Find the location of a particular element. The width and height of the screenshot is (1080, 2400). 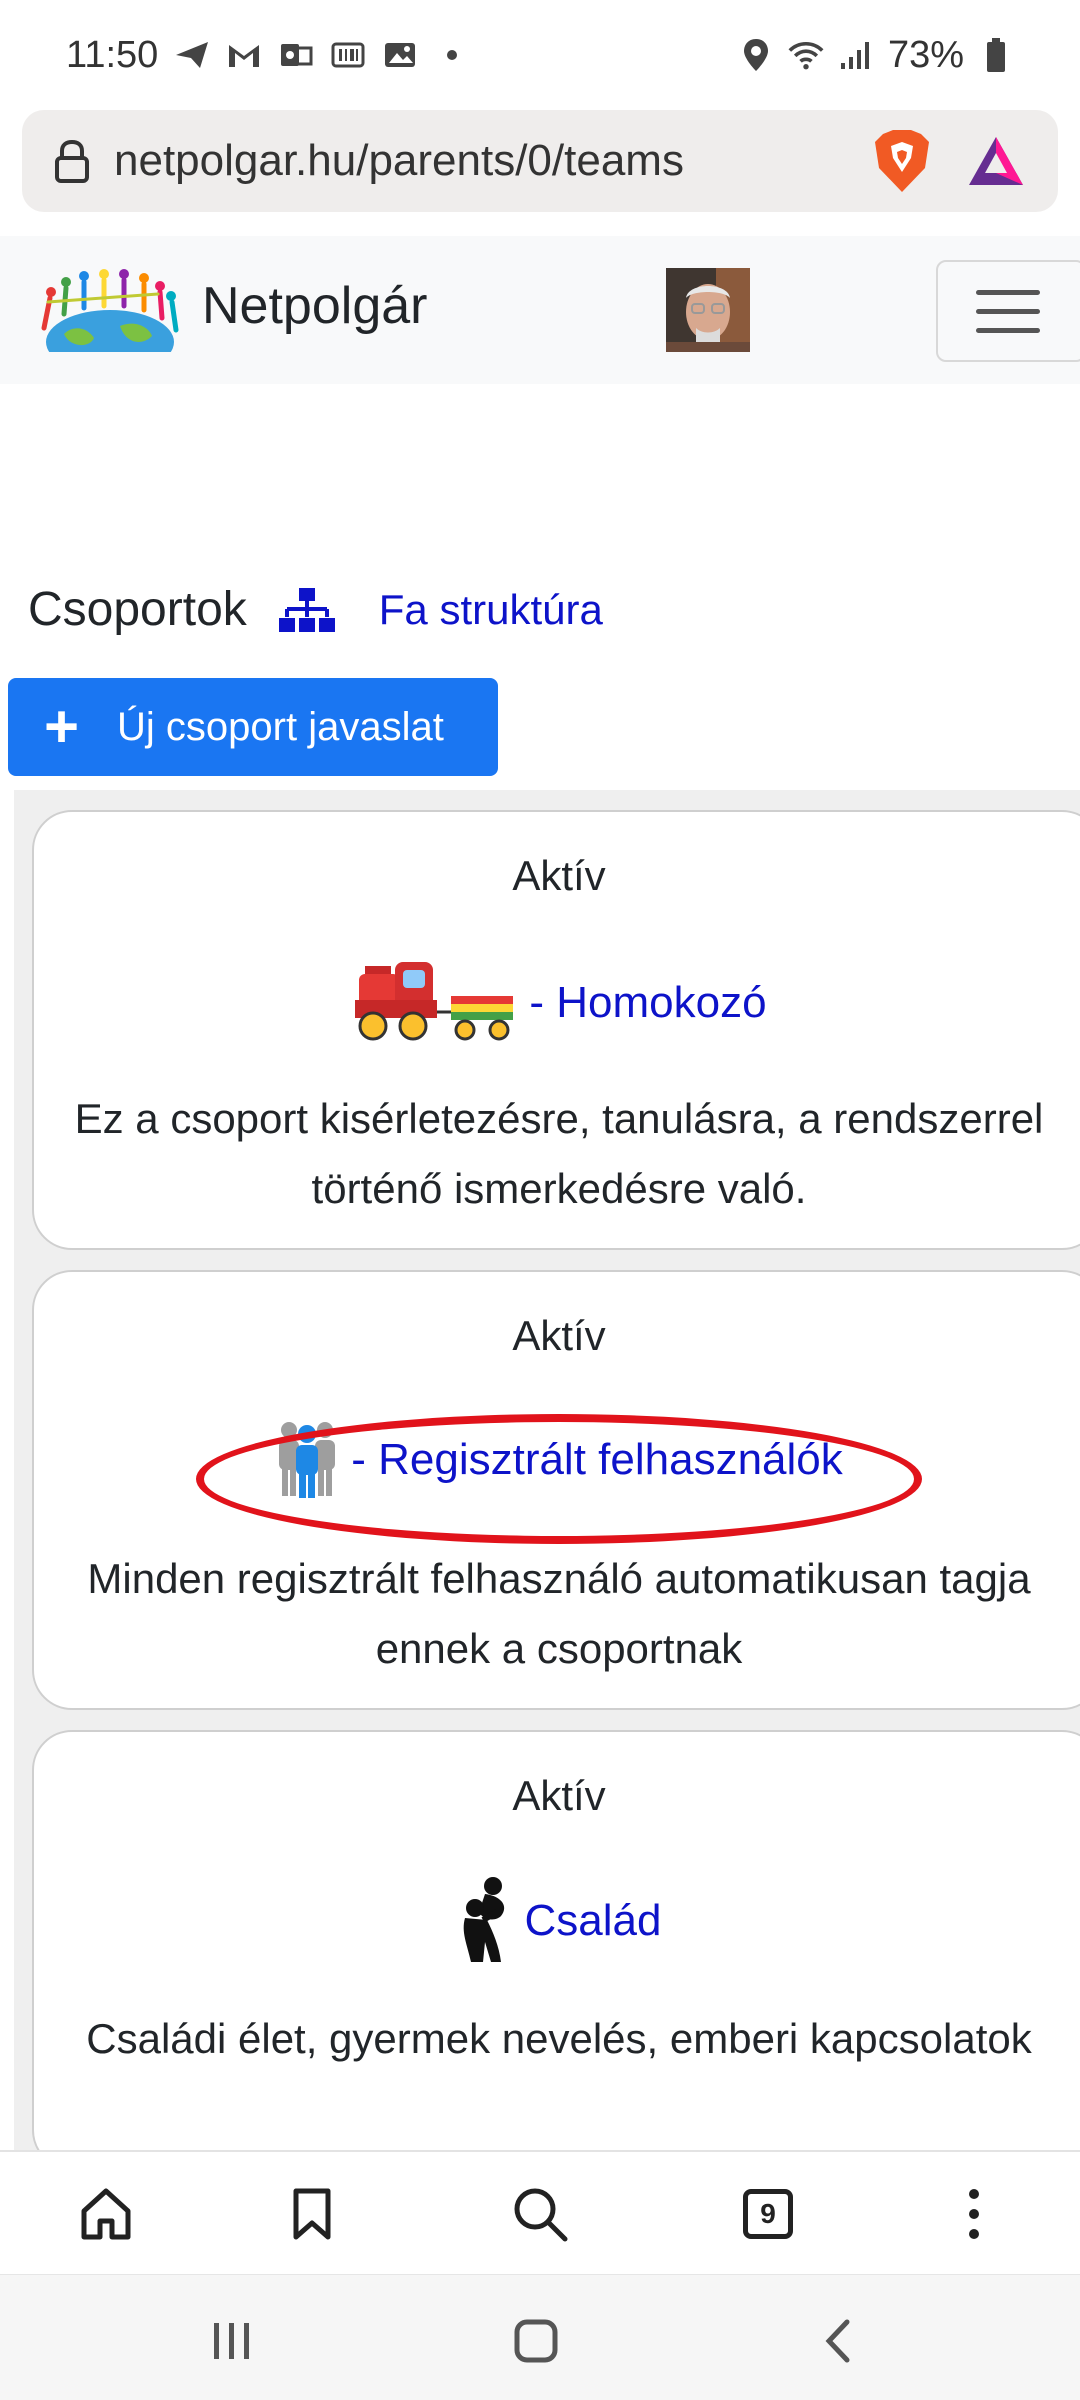

status-time: 11:50 is located at coordinates (112, 54).